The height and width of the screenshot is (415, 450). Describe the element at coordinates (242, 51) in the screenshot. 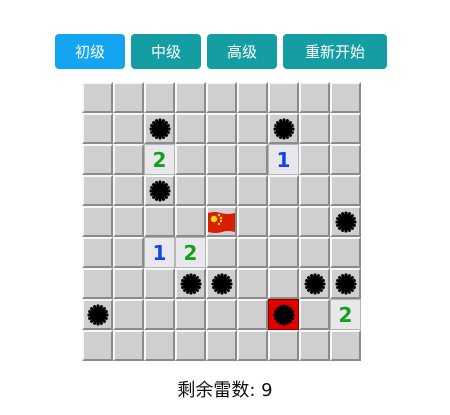

I see `expert-button: 高级` at that location.